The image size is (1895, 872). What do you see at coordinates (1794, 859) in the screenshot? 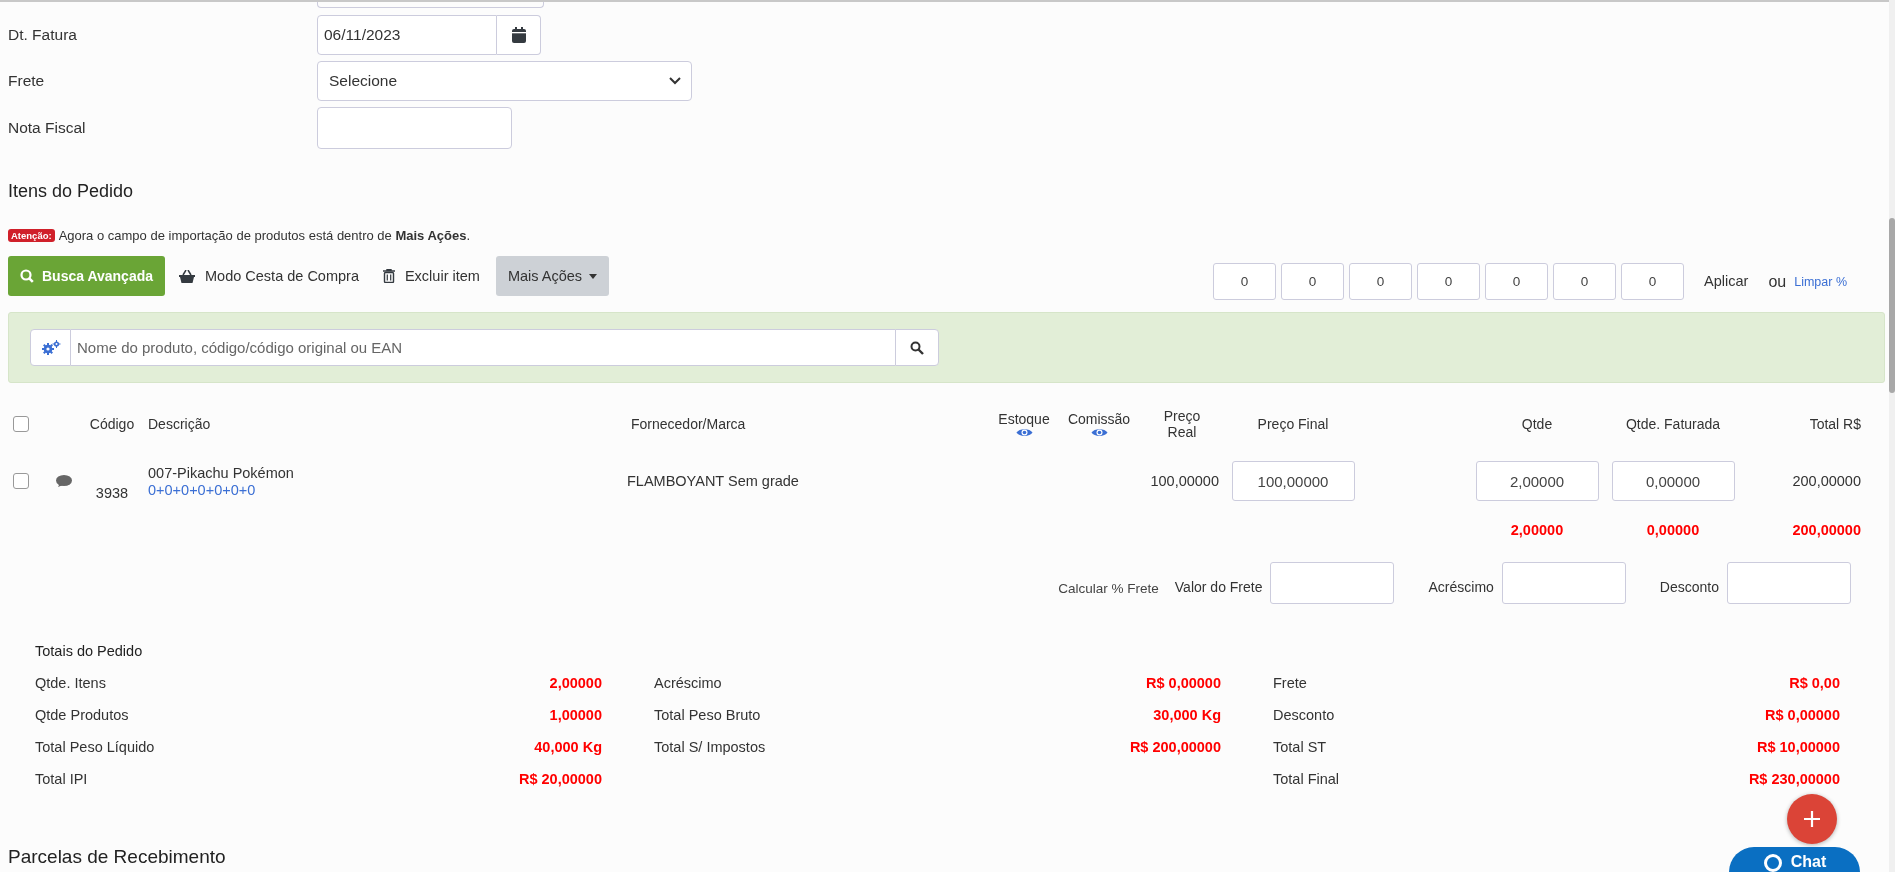
I see `chat-button: Chat` at bounding box center [1794, 859].